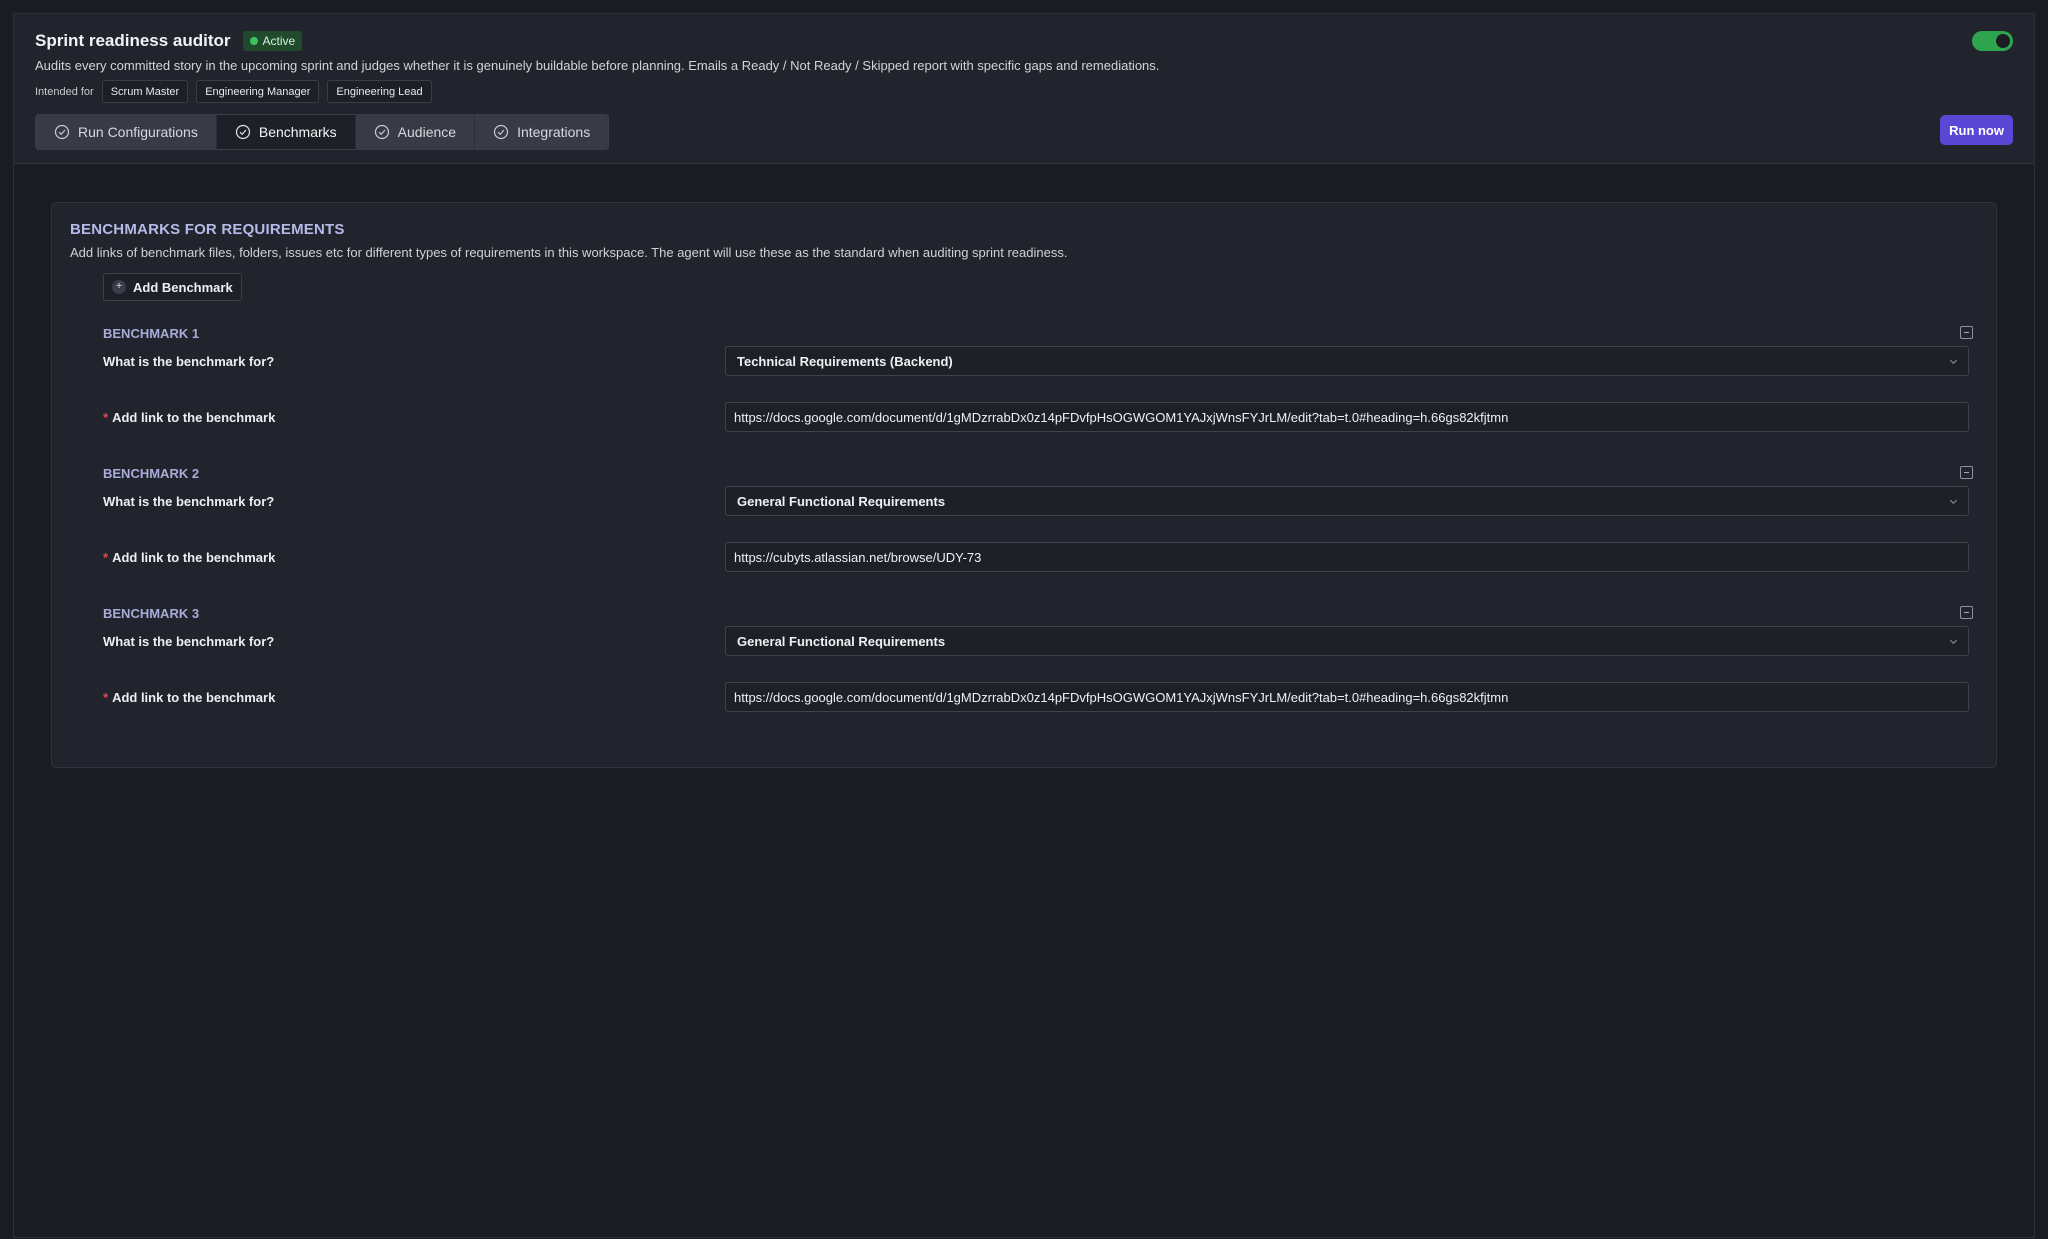 Image resolution: width=2048 pixels, height=1239 pixels. I want to click on audience-chip: Engineering Manager, so click(258, 91).